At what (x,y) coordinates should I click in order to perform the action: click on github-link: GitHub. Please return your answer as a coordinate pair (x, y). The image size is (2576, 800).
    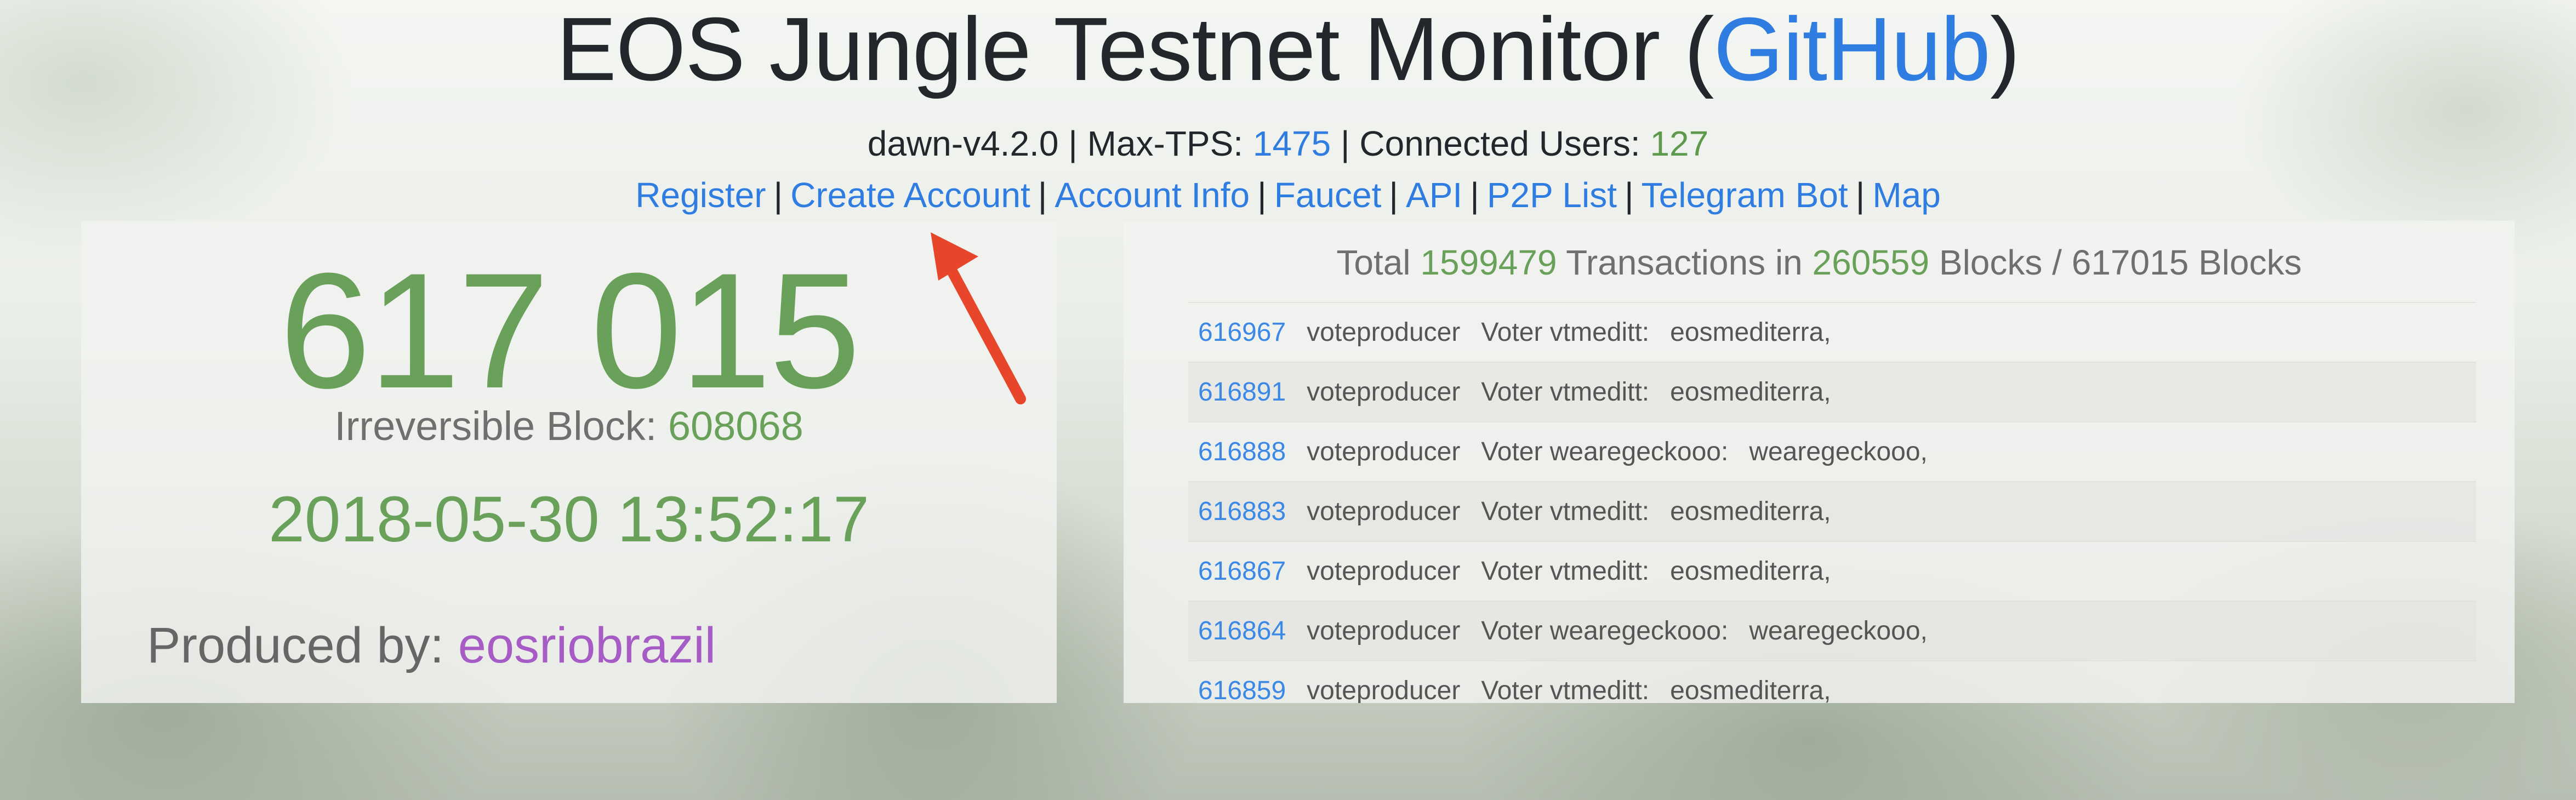
    Looking at the image, I should click on (1852, 49).